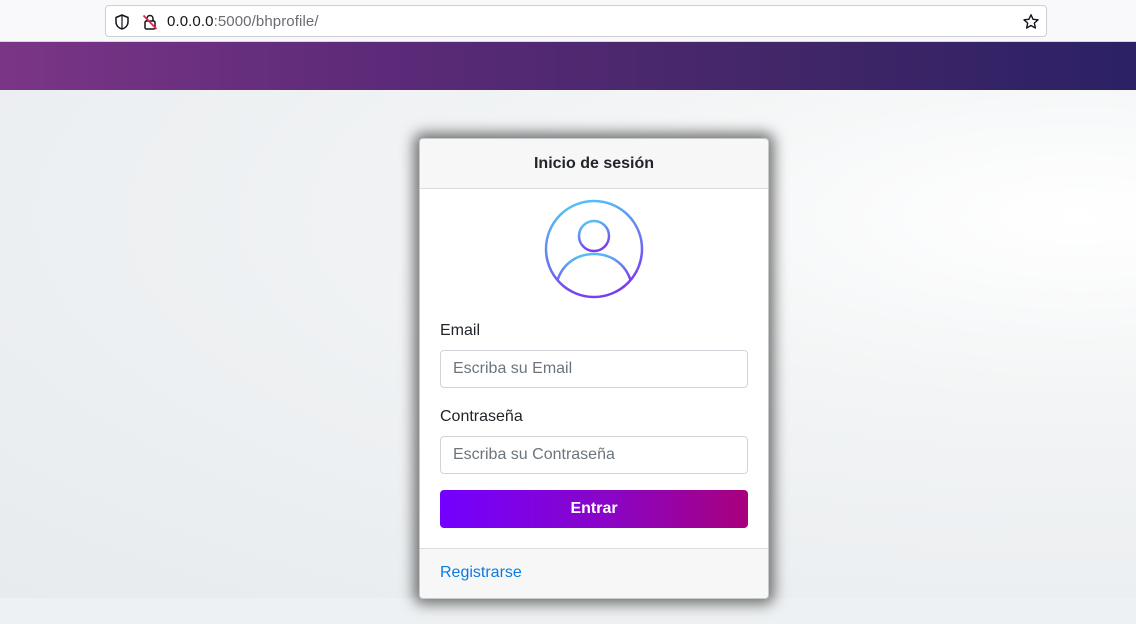 The height and width of the screenshot is (624, 1136). Describe the element at coordinates (190, 21) in the screenshot. I see `url-host: 0.0.0.0` at that location.